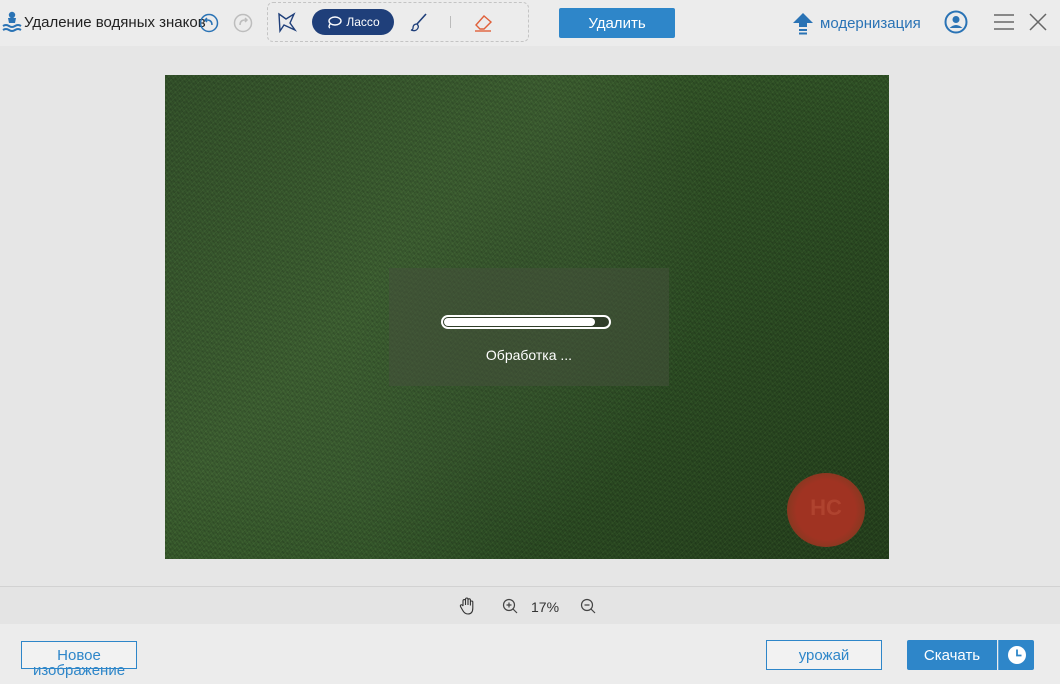  What do you see at coordinates (287, 22) in the screenshot?
I see `polygon-select-icon` at bounding box center [287, 22].